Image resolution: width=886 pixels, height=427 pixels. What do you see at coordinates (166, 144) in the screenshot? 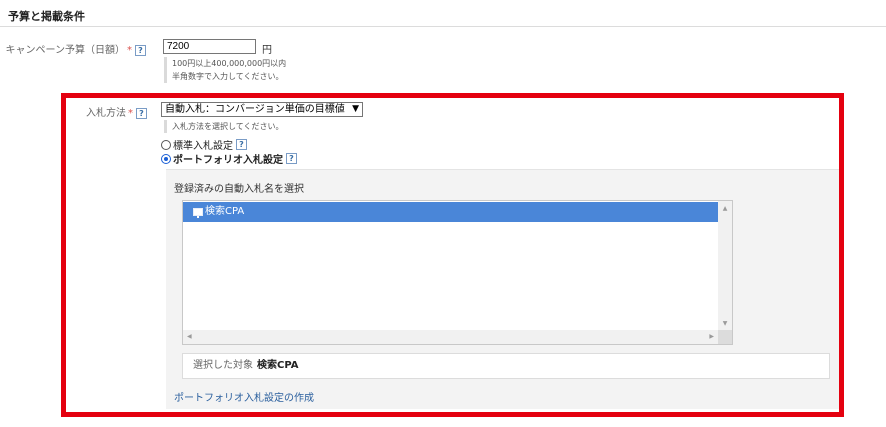
I see `radio-button` at bounding box center [166, 144].